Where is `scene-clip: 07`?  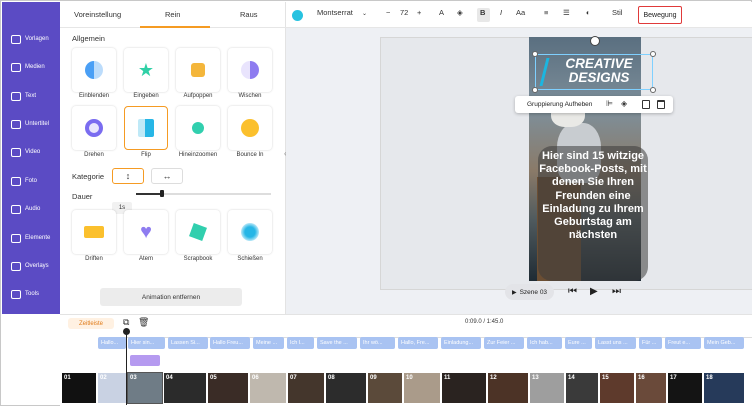 scene-clip: 07 is located at coordinates (306, 388).